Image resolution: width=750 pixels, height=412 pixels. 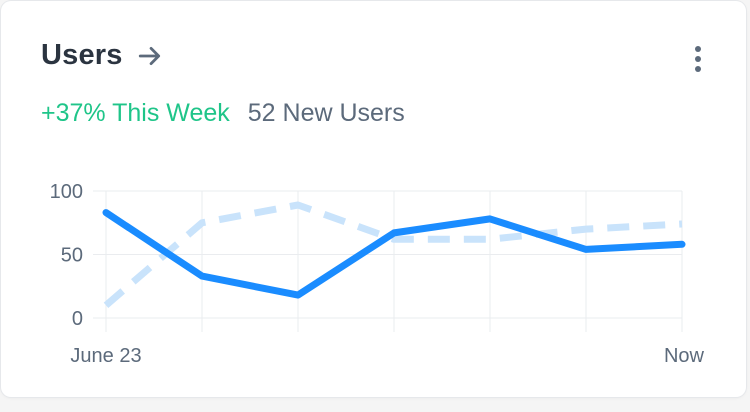 What do you see at coordinates (66, 192) in the screenshot?
I see `y-tick-label: 100` at bounding box center [66, 192].